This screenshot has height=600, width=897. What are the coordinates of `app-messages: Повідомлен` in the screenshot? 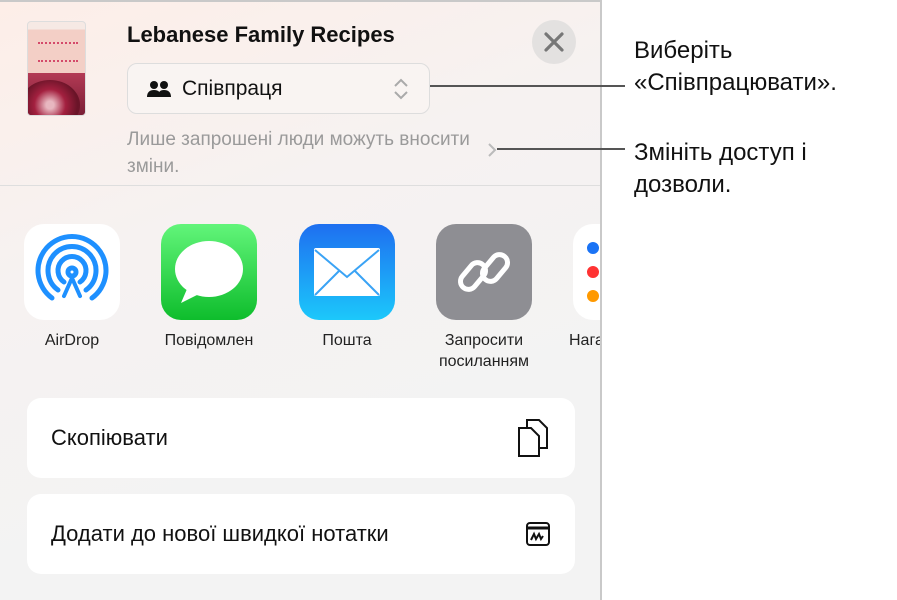 It's located at (209, 287).